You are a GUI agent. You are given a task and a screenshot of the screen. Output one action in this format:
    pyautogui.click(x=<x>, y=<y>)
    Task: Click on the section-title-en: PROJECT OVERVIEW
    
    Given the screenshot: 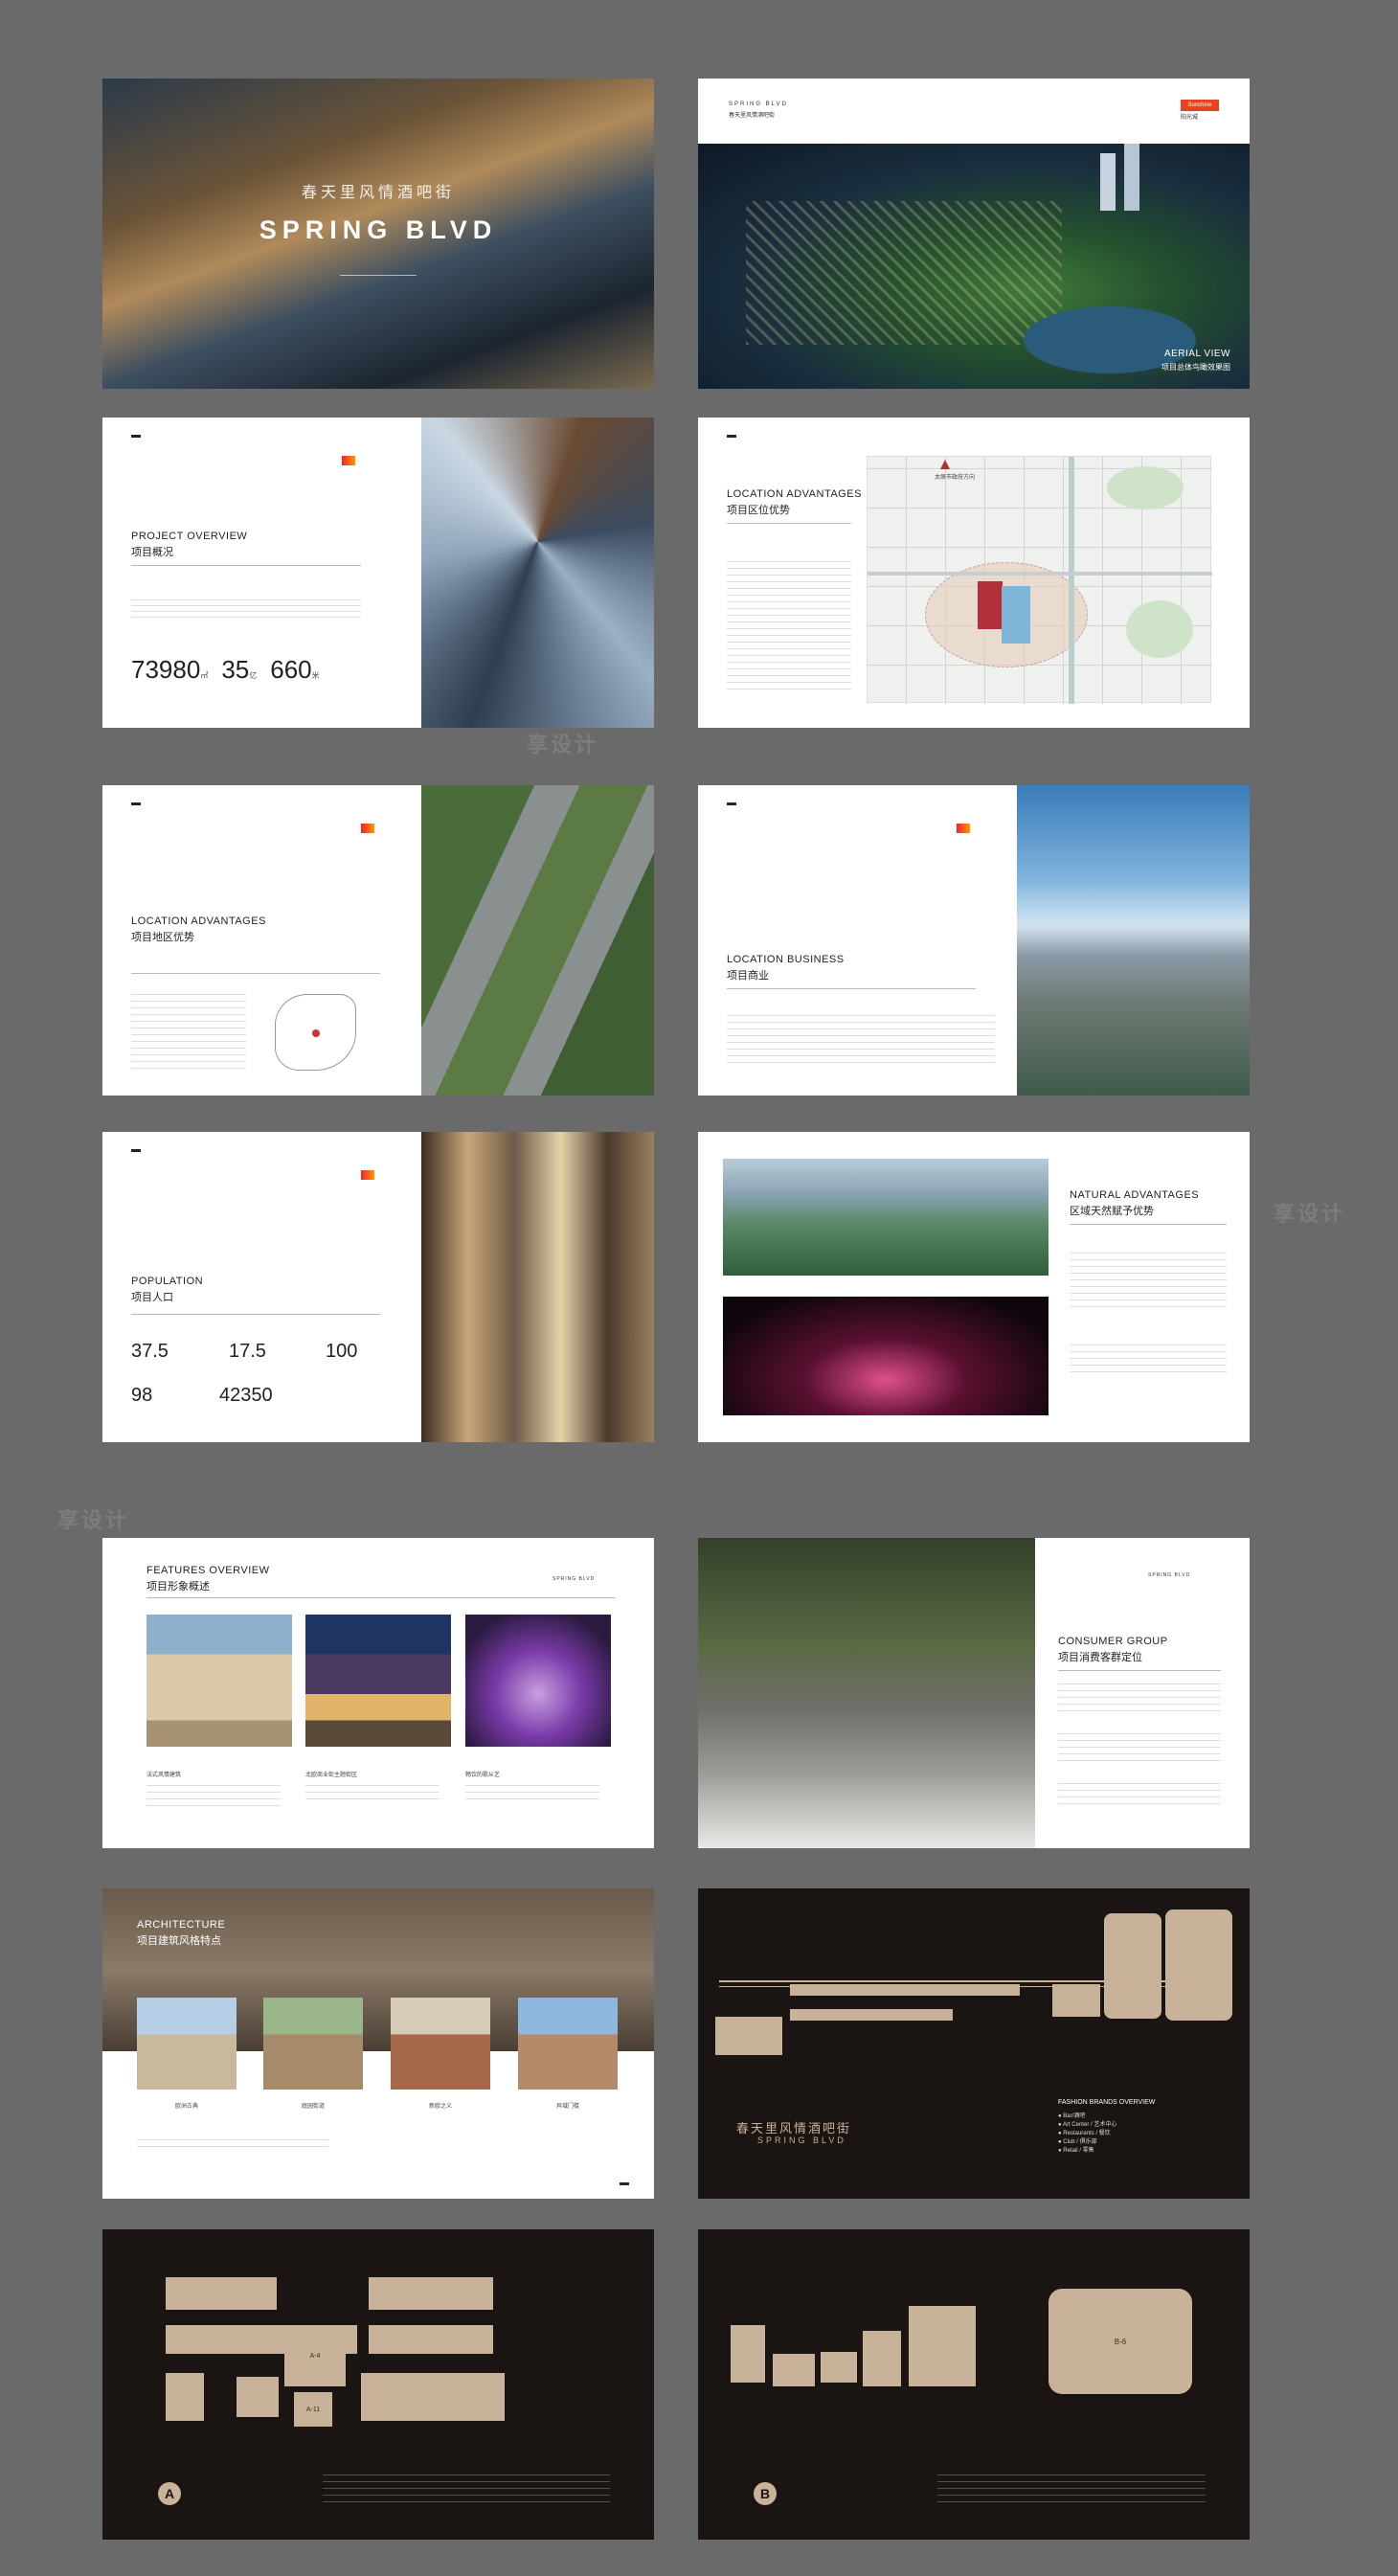 What is the action you would take?
    pyautogui.click(x=189, y=536)
    